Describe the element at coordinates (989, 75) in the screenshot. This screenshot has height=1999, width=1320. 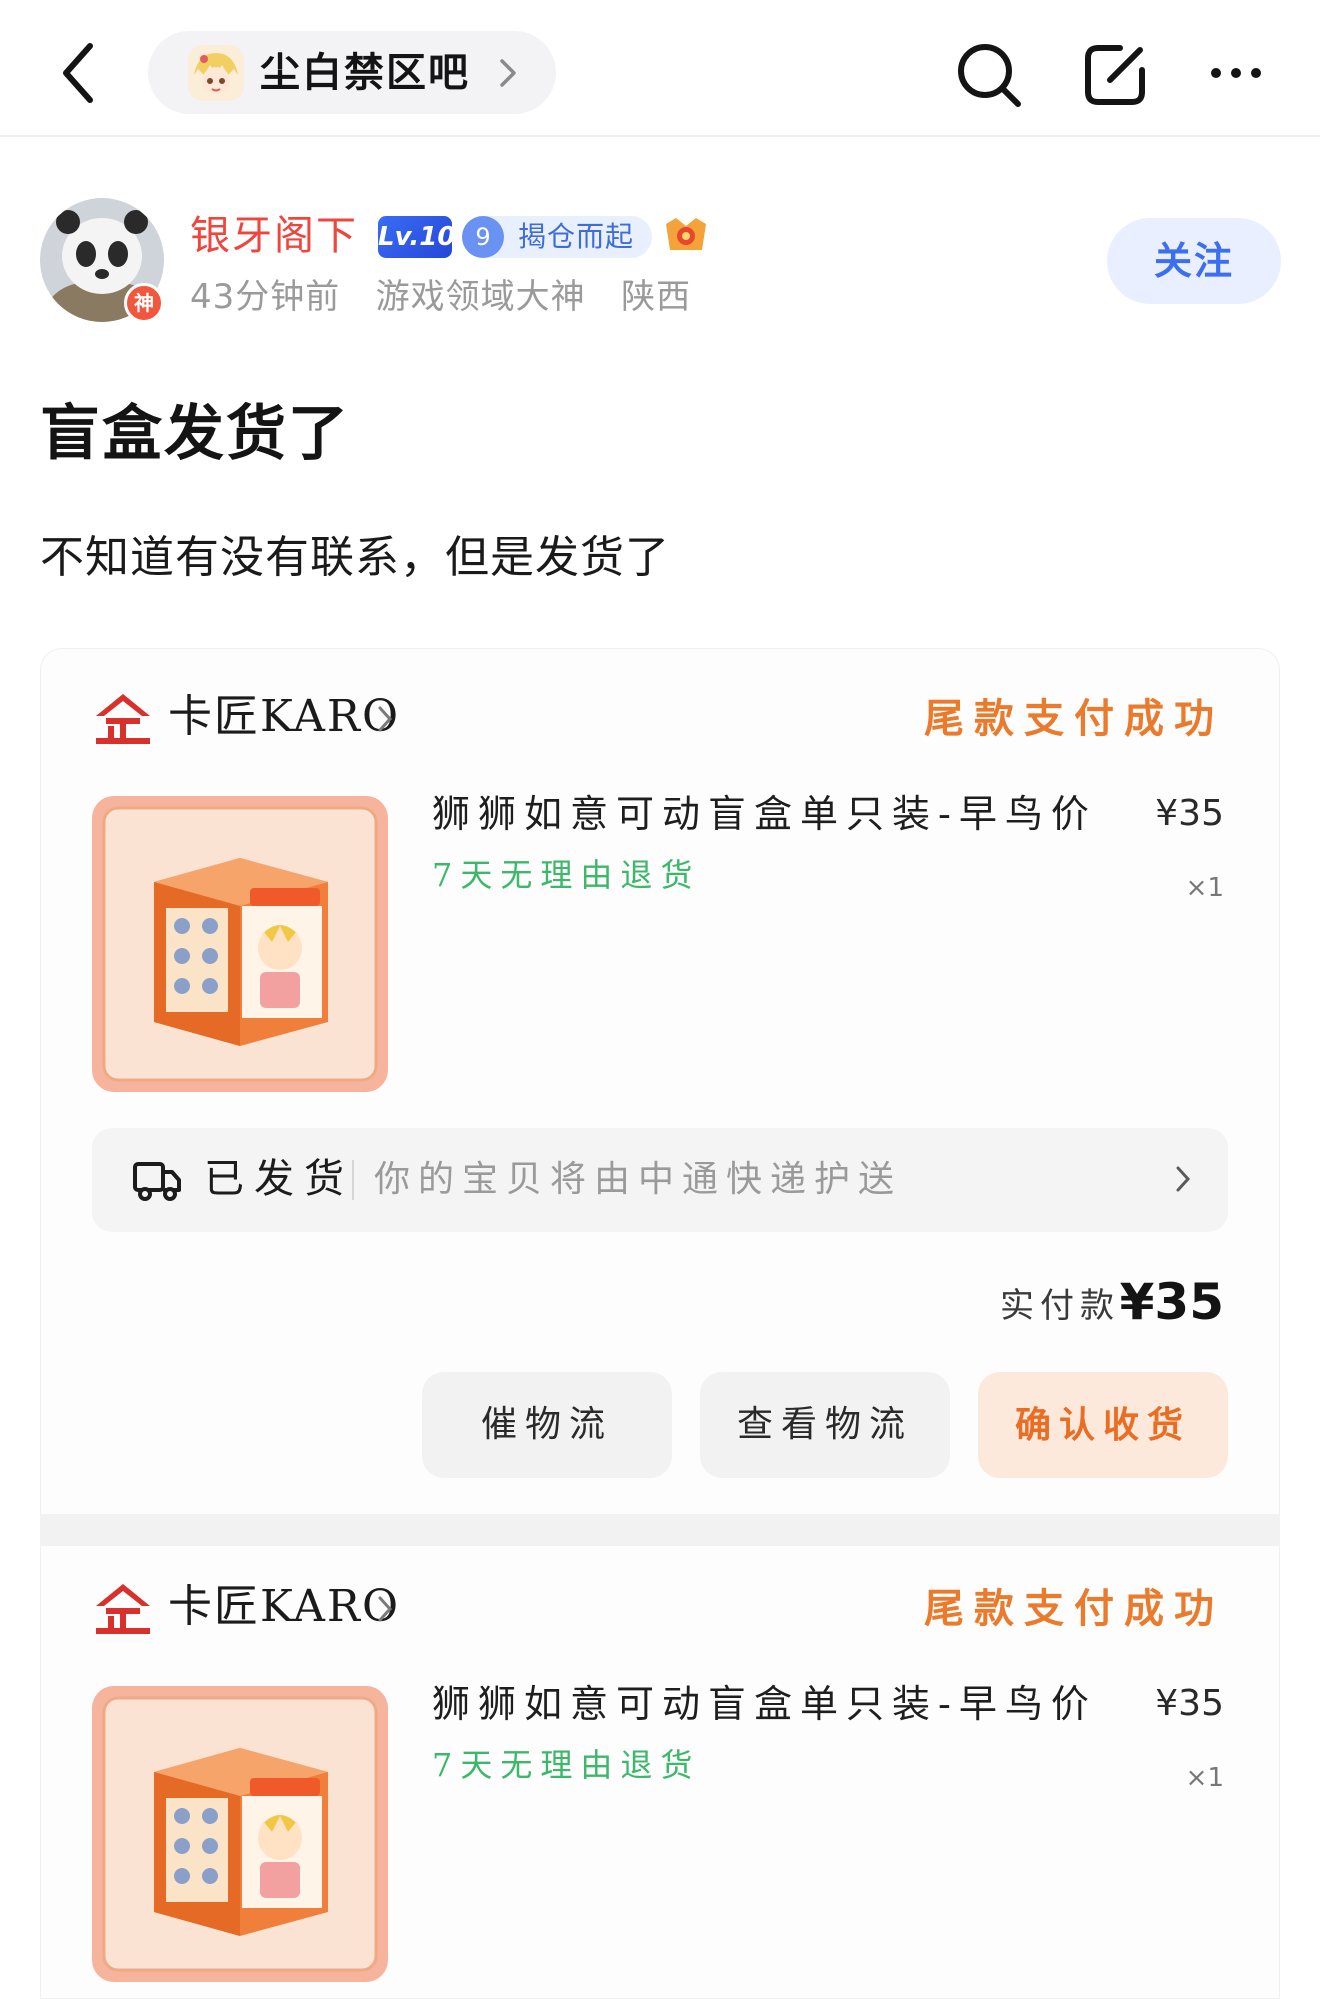
I see `search-icon` at that location.